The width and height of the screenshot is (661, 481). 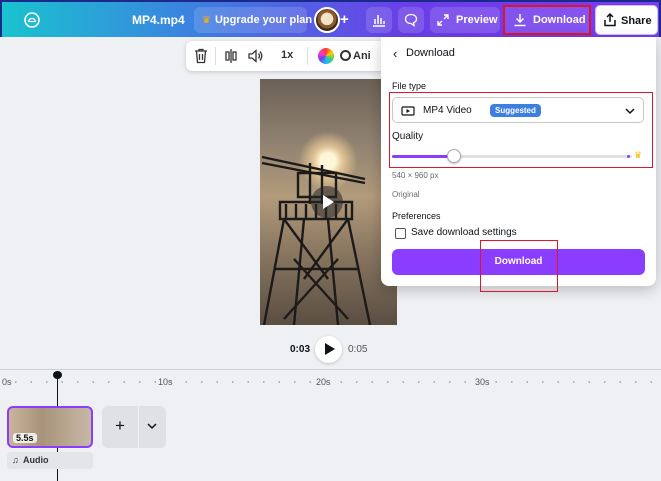 I want to click on cloud-sync-icon, so click(x=32, y=22).